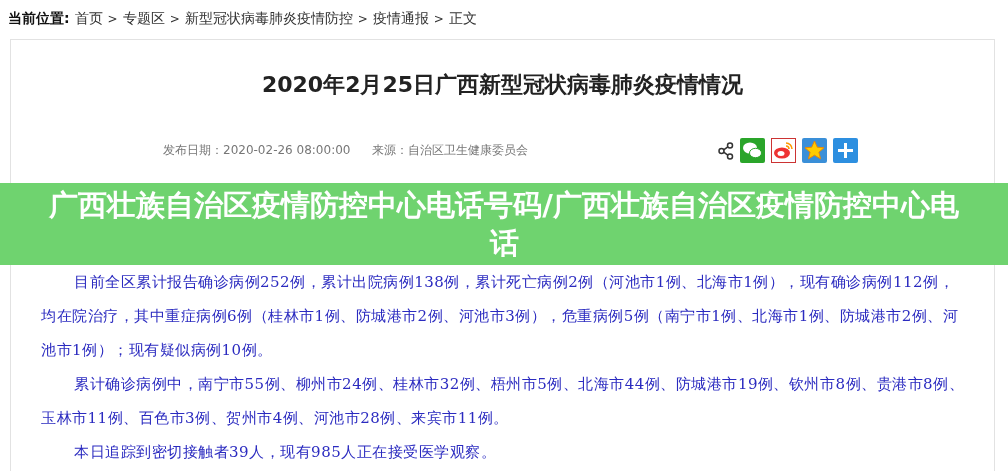 This screenshot has height=471, width=1008. Describe the element at coordinates (39, 19) in the screenshot. I see `breadcrumb-label: 当前位置:` at that location.